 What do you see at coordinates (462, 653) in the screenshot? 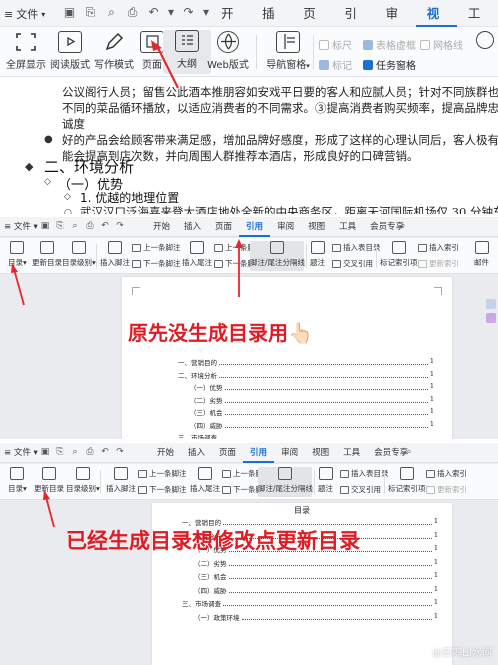
I see `watermark: @石鸣山水间` at bounding box center [462, 653].